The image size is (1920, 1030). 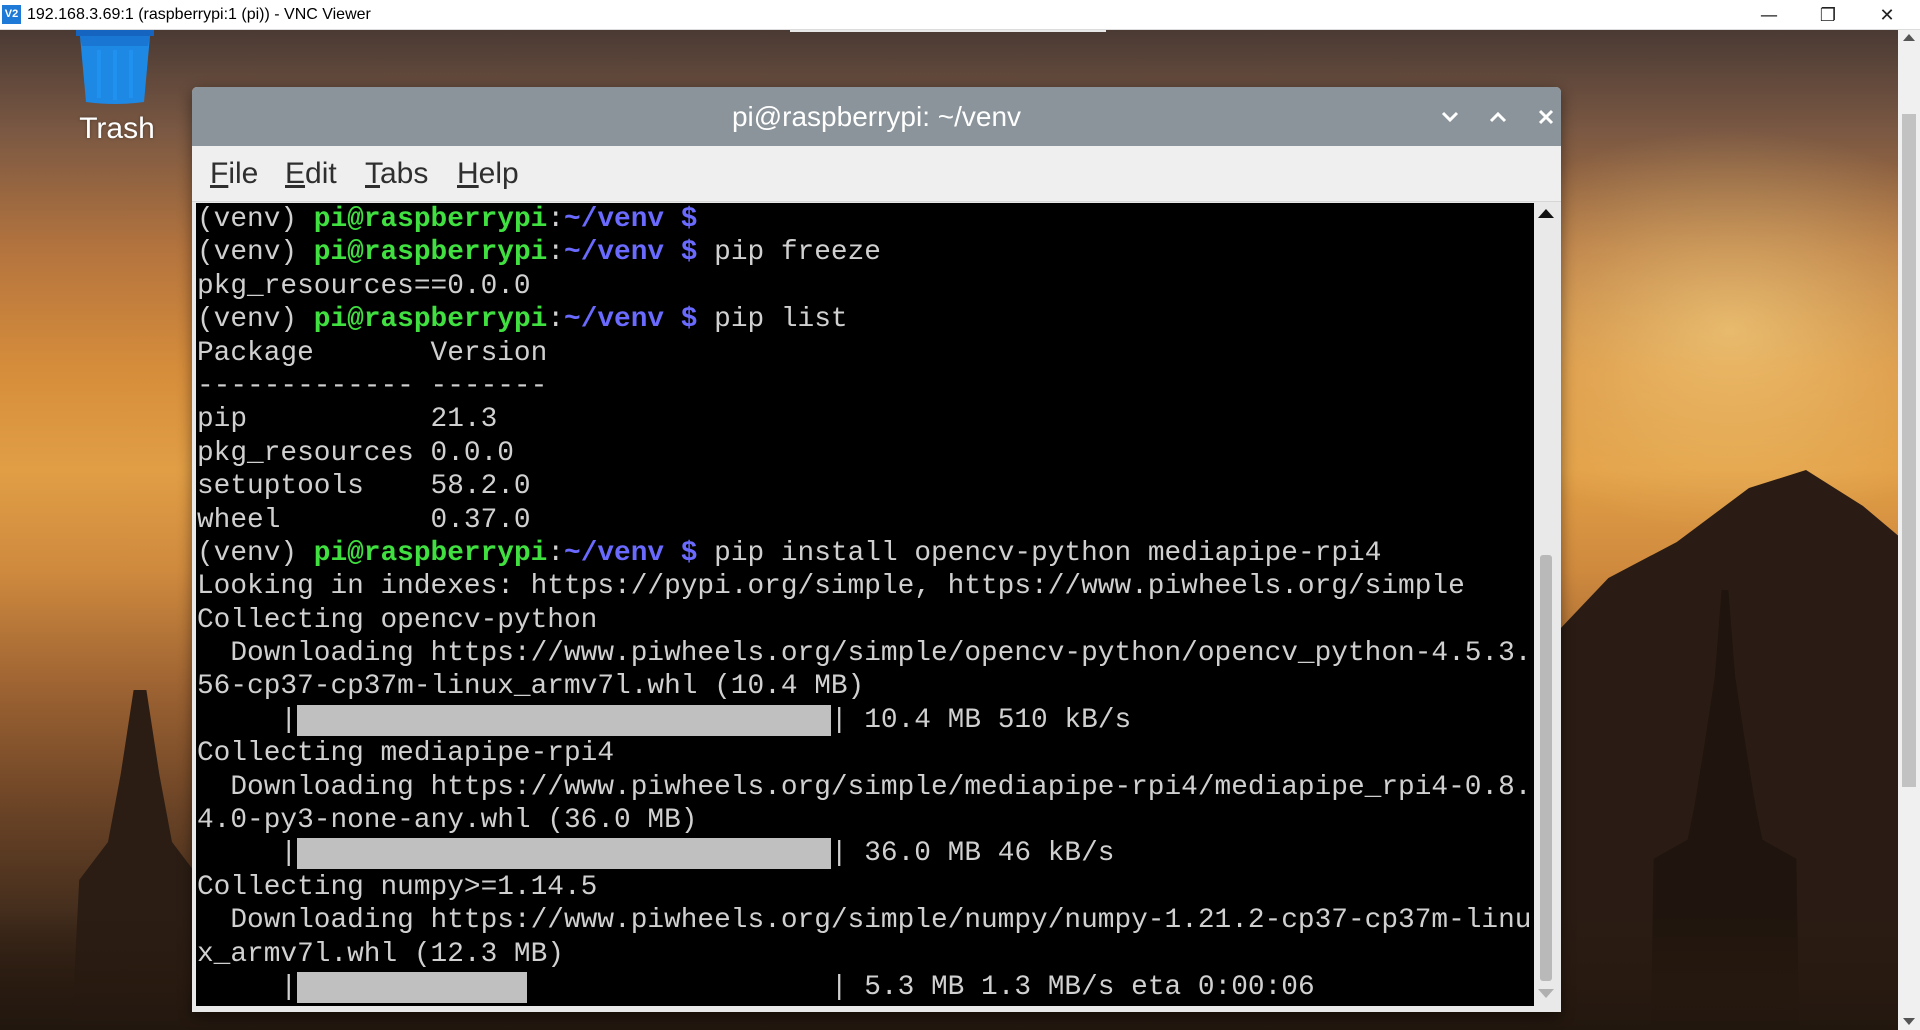 I want to click on menu-file-label: ile, so click(x=243, y=173).